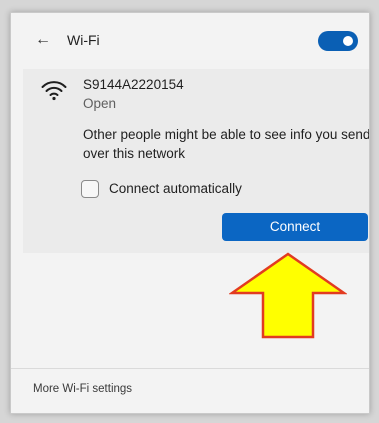  Describe the element at coordinates (83, 40) in the screenshot. I see `page-title: Wi-Fi` at that location.